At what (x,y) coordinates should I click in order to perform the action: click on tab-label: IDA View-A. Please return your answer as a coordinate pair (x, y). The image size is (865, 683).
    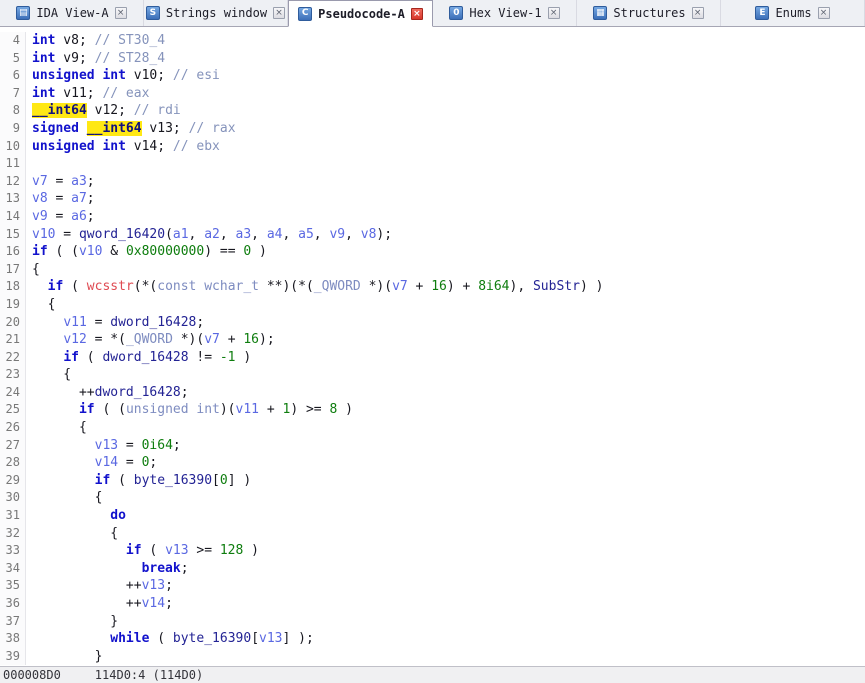
    Looking at the image, I should click on (72, 13).